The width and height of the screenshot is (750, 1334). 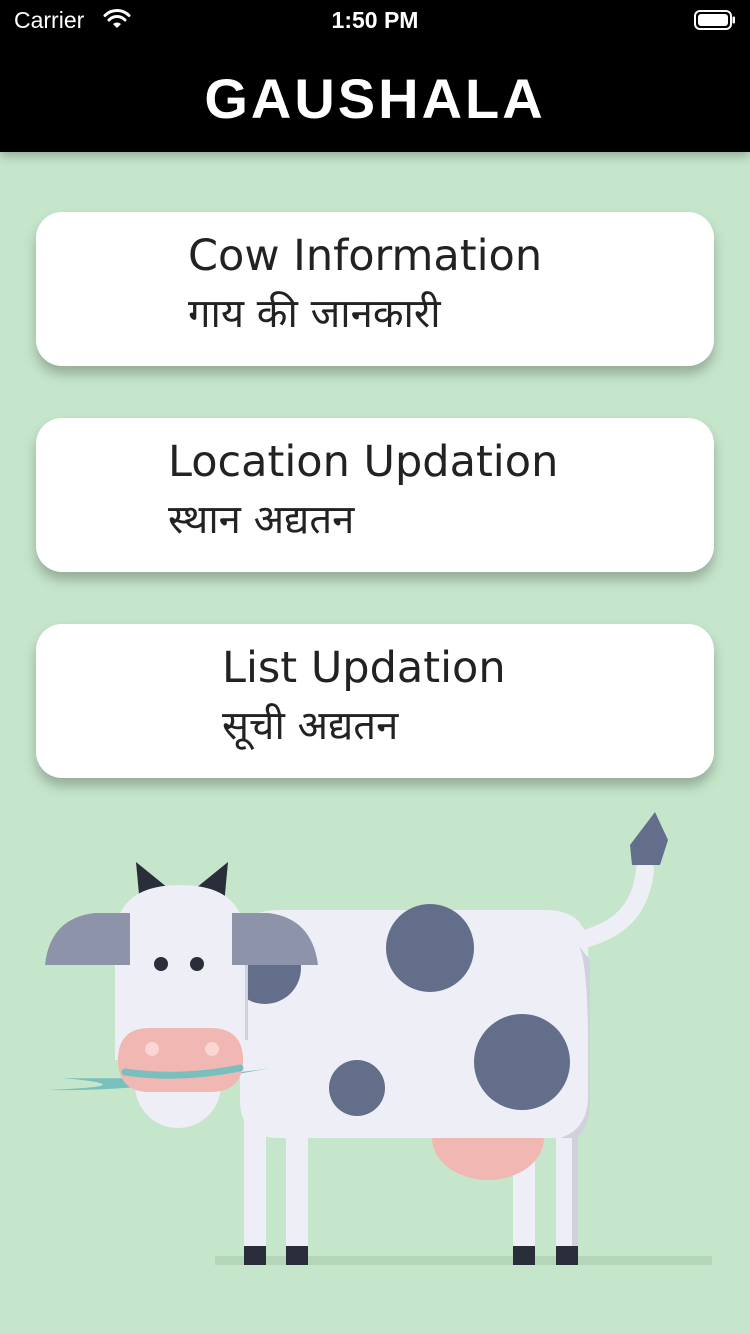 I want to click on list-updation-label-hi: सूची अद्यतन, so click(x=310, y=726).